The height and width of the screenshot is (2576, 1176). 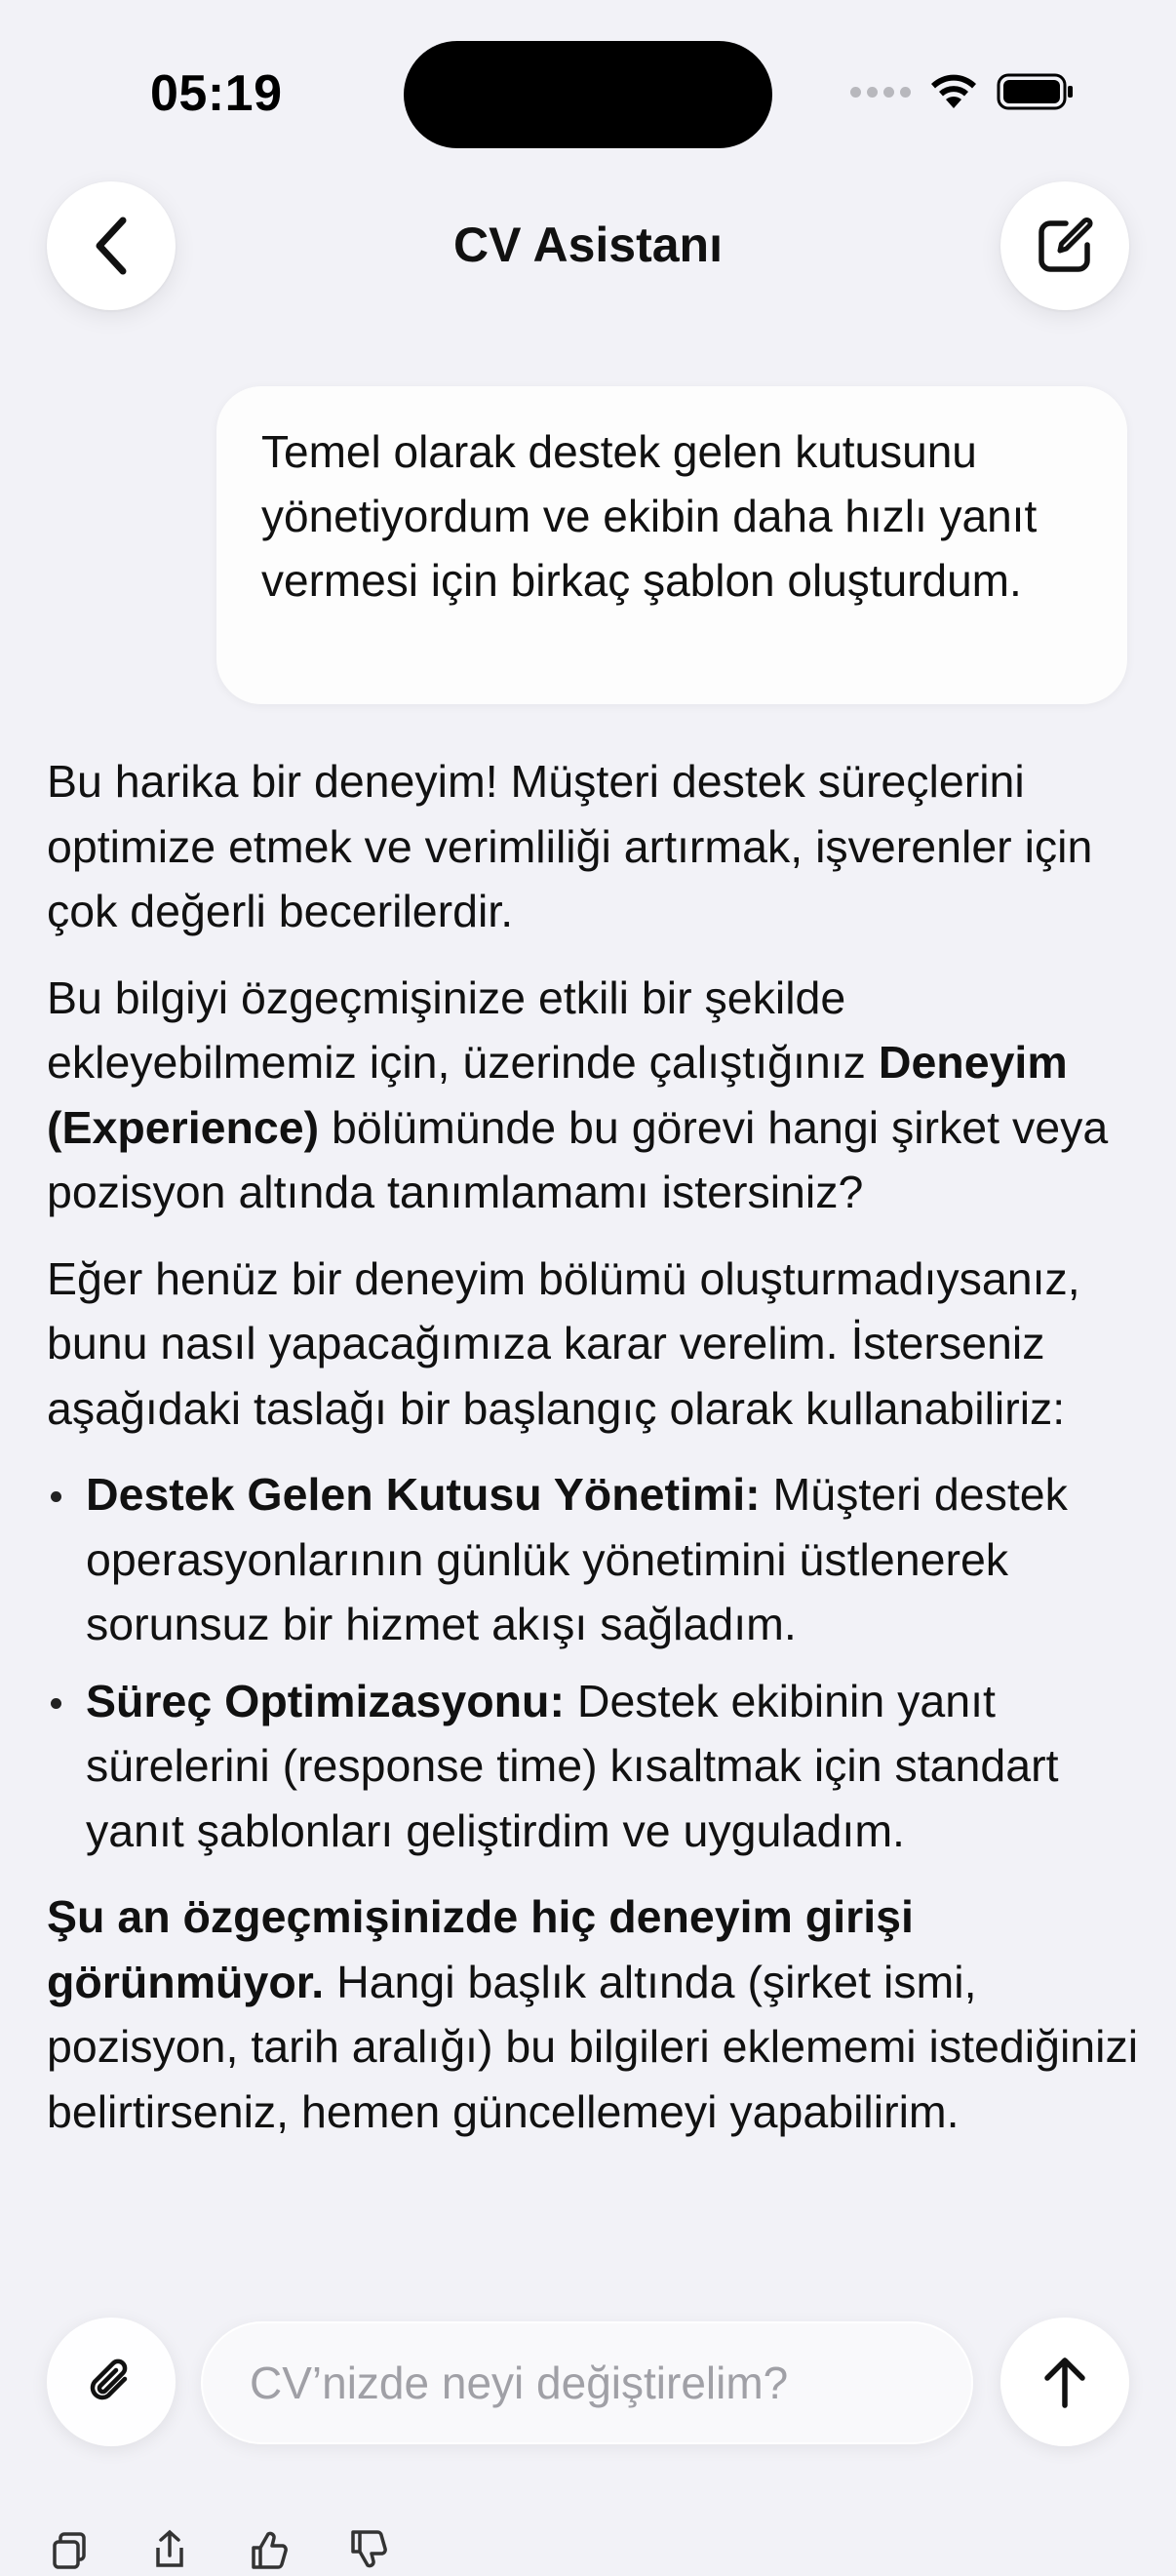 What do you see at coordinates (70, 2549) in the screenshot?
I see `copy-icon` at bounding box center [70, 2549].